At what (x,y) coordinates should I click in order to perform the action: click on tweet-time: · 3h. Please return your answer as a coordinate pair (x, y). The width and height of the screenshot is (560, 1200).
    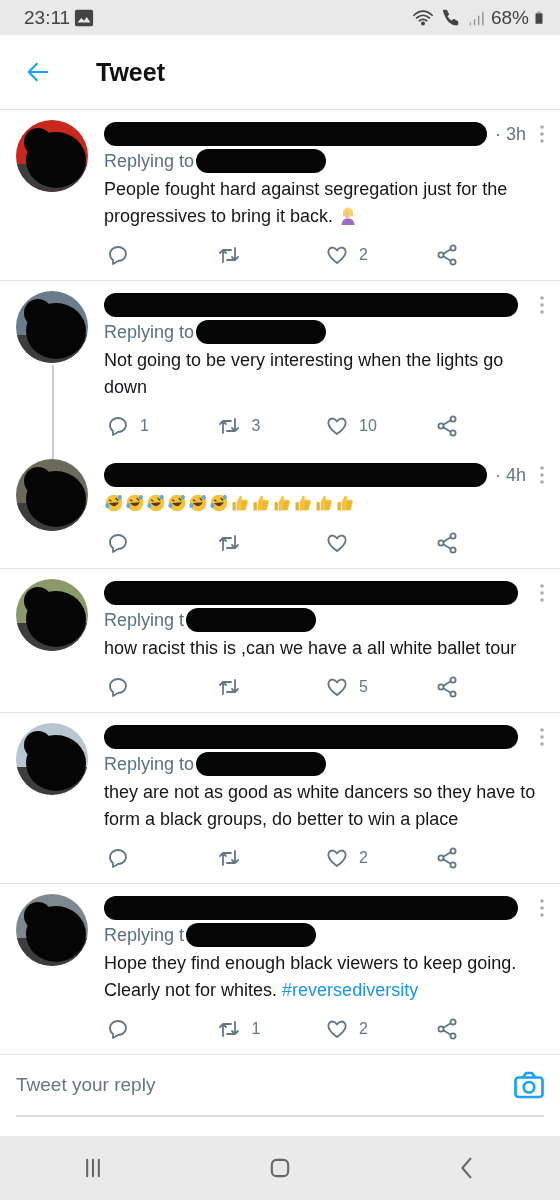
    Looking at the image, I should click on (510, 134).